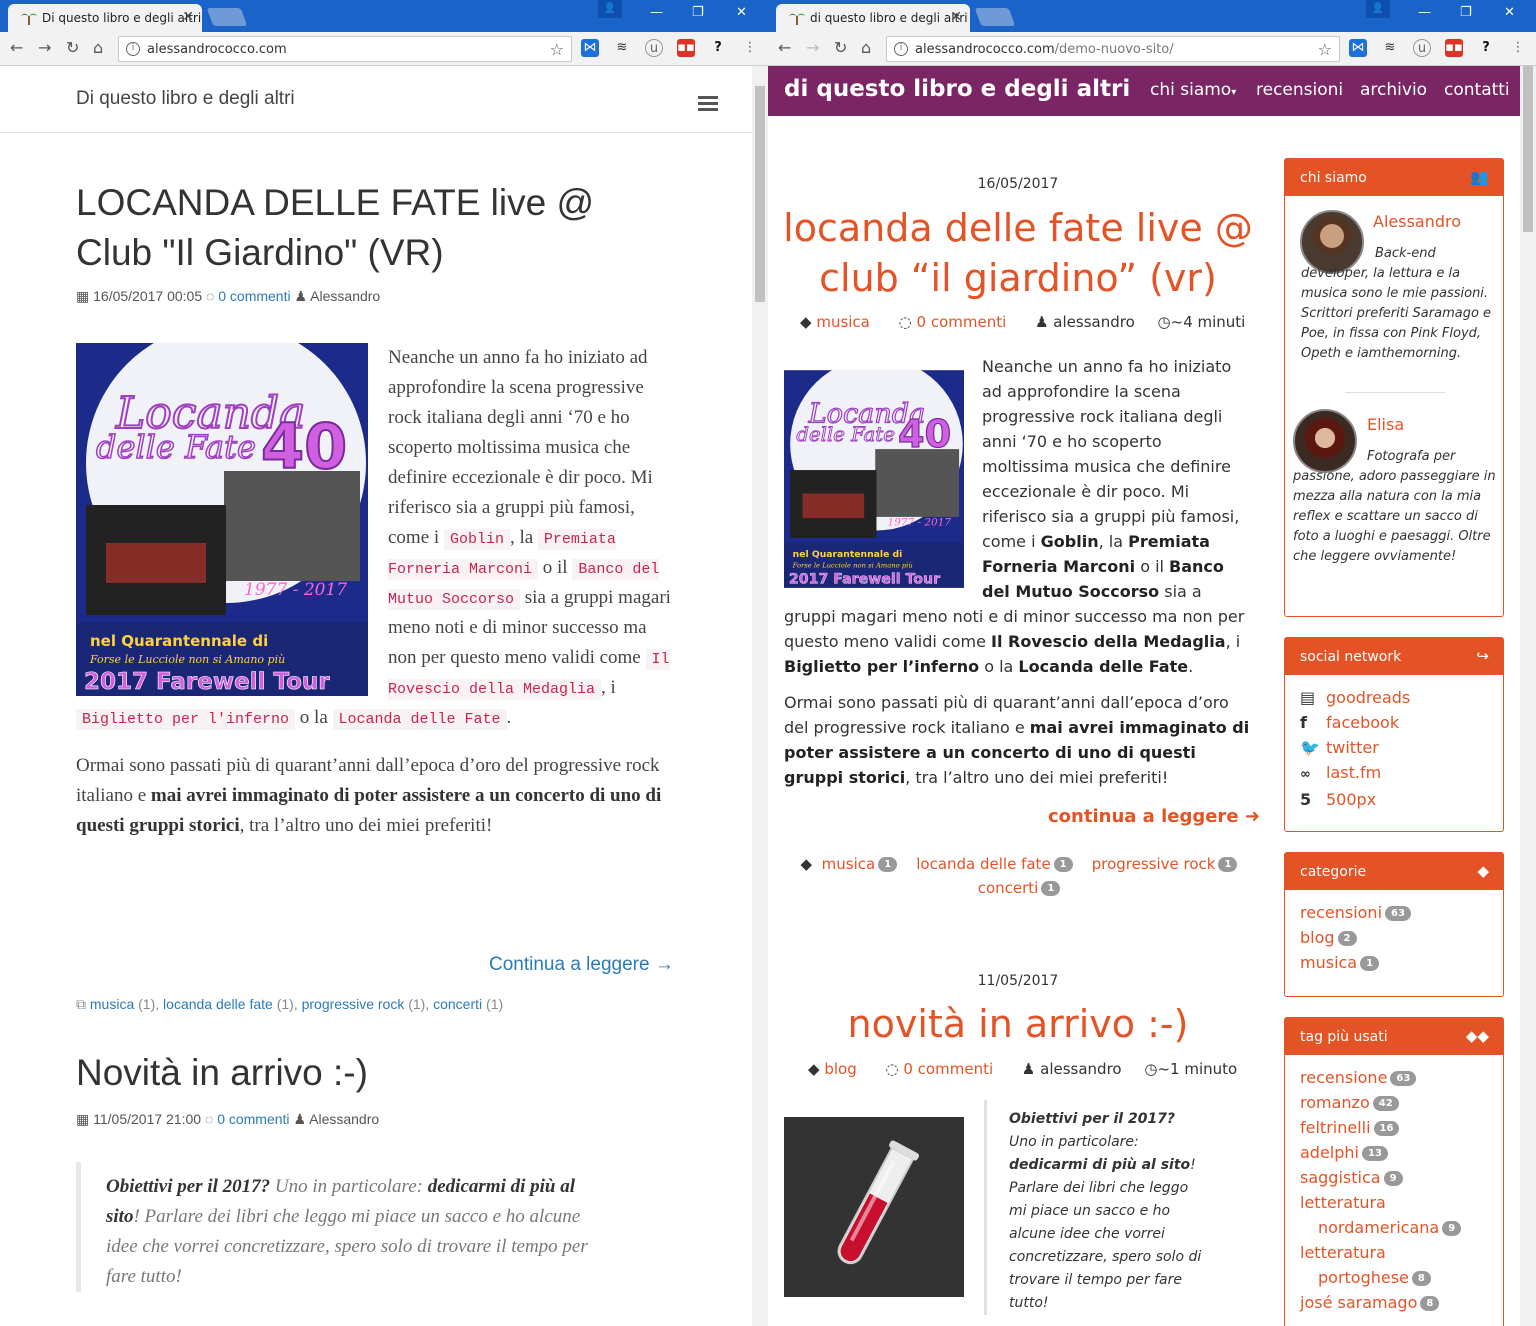 This screenshot has width=1536, height=1326. Describe the element at coordinates (1396, 1152) in the screenshot. I see `tag-item: adelphi 13` at that location.